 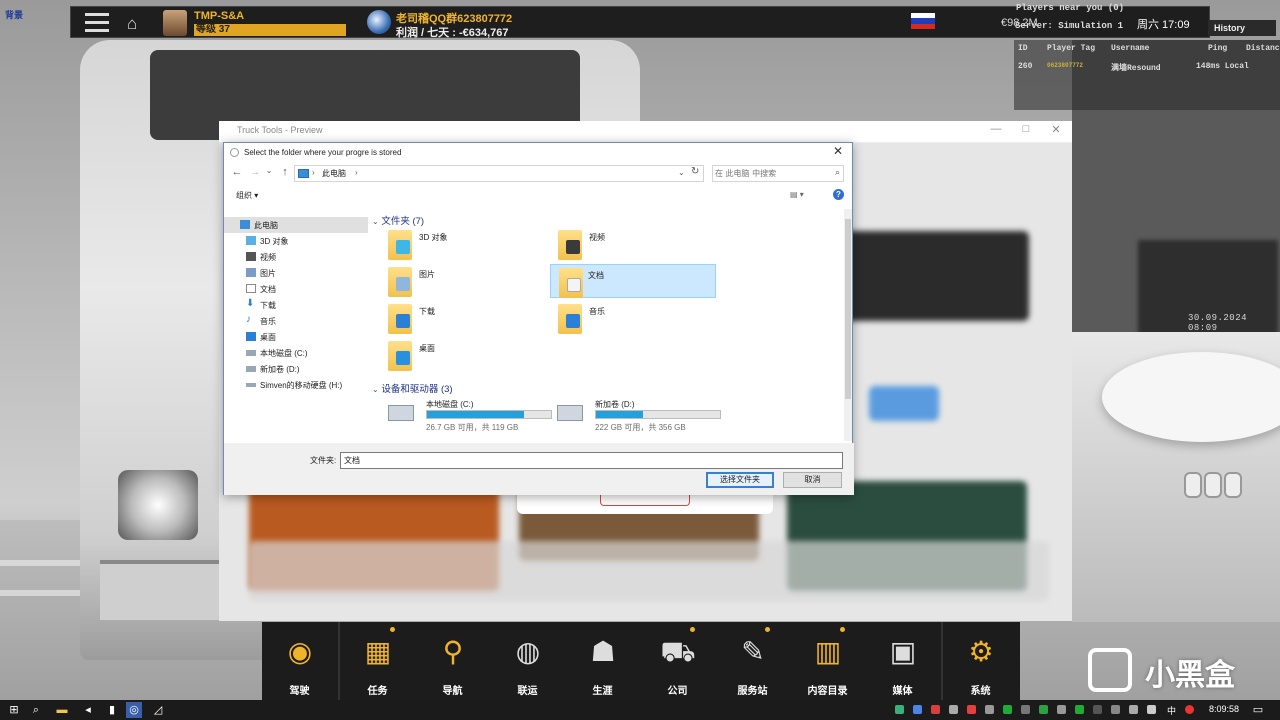 What do you see at coordinates (902, 661) in the screenshot?
I see `dock-item-media: ▣ 媒体` at bounding box center [902, 661].